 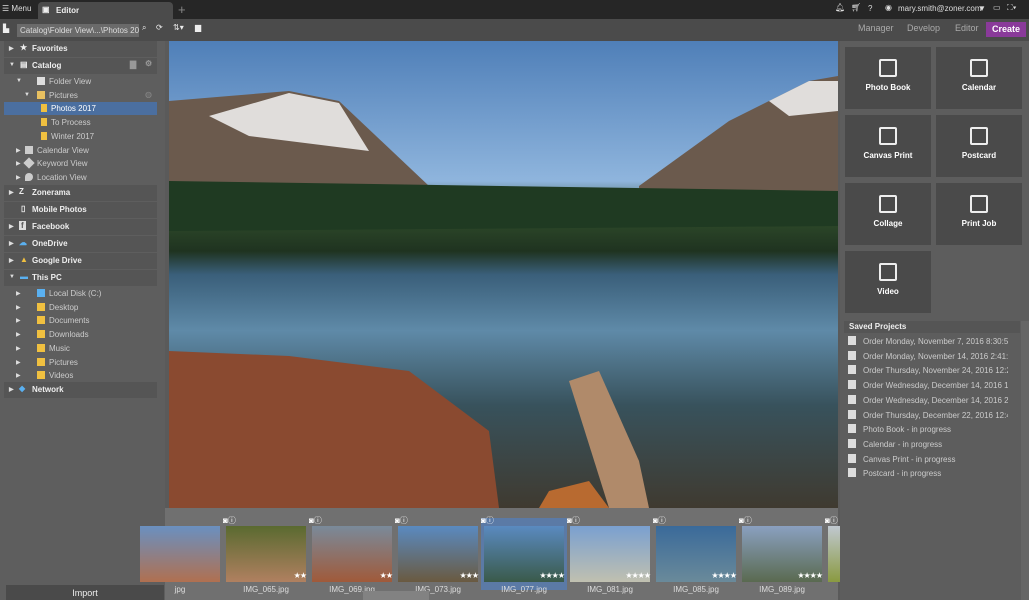 What do you see at coordinates (80, 210) in the screenshot?
I see `section-mobile-photos: ▯ Mobile Photos` at bounding box center [80, 210].